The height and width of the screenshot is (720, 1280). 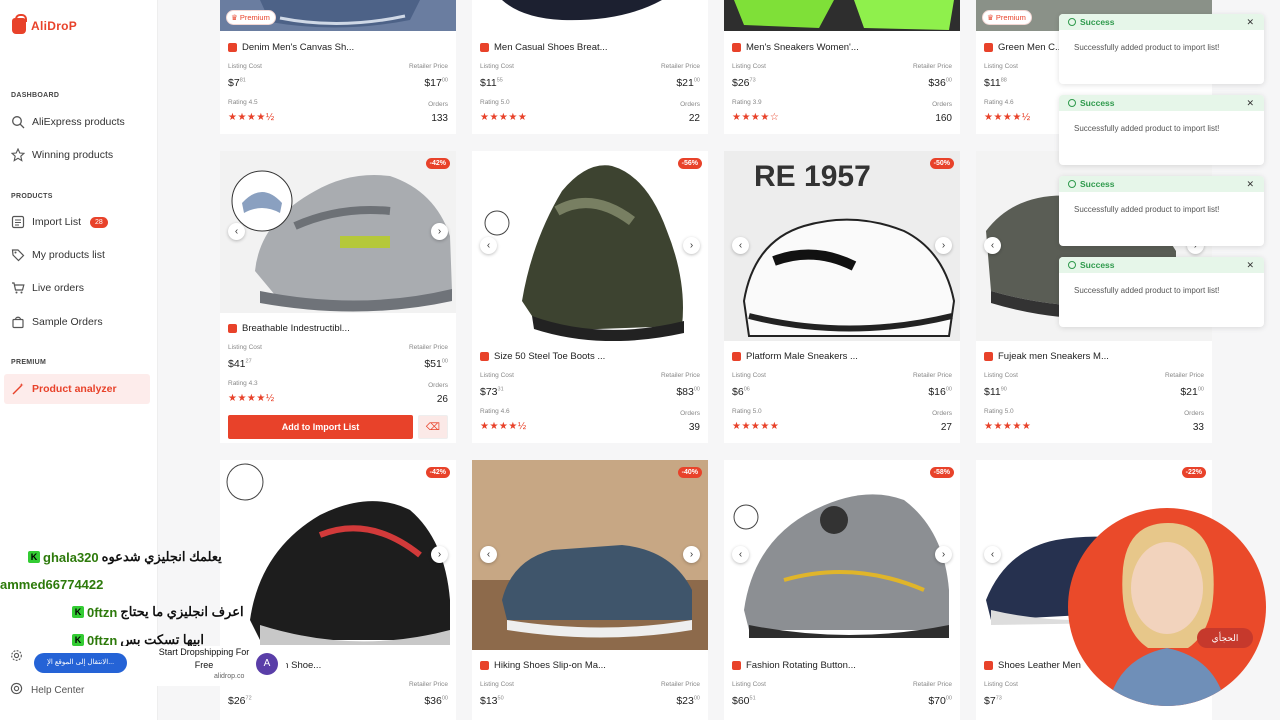 I want to click on sidebar-item-winning-products: Winning products, so click(x=77, y=155).